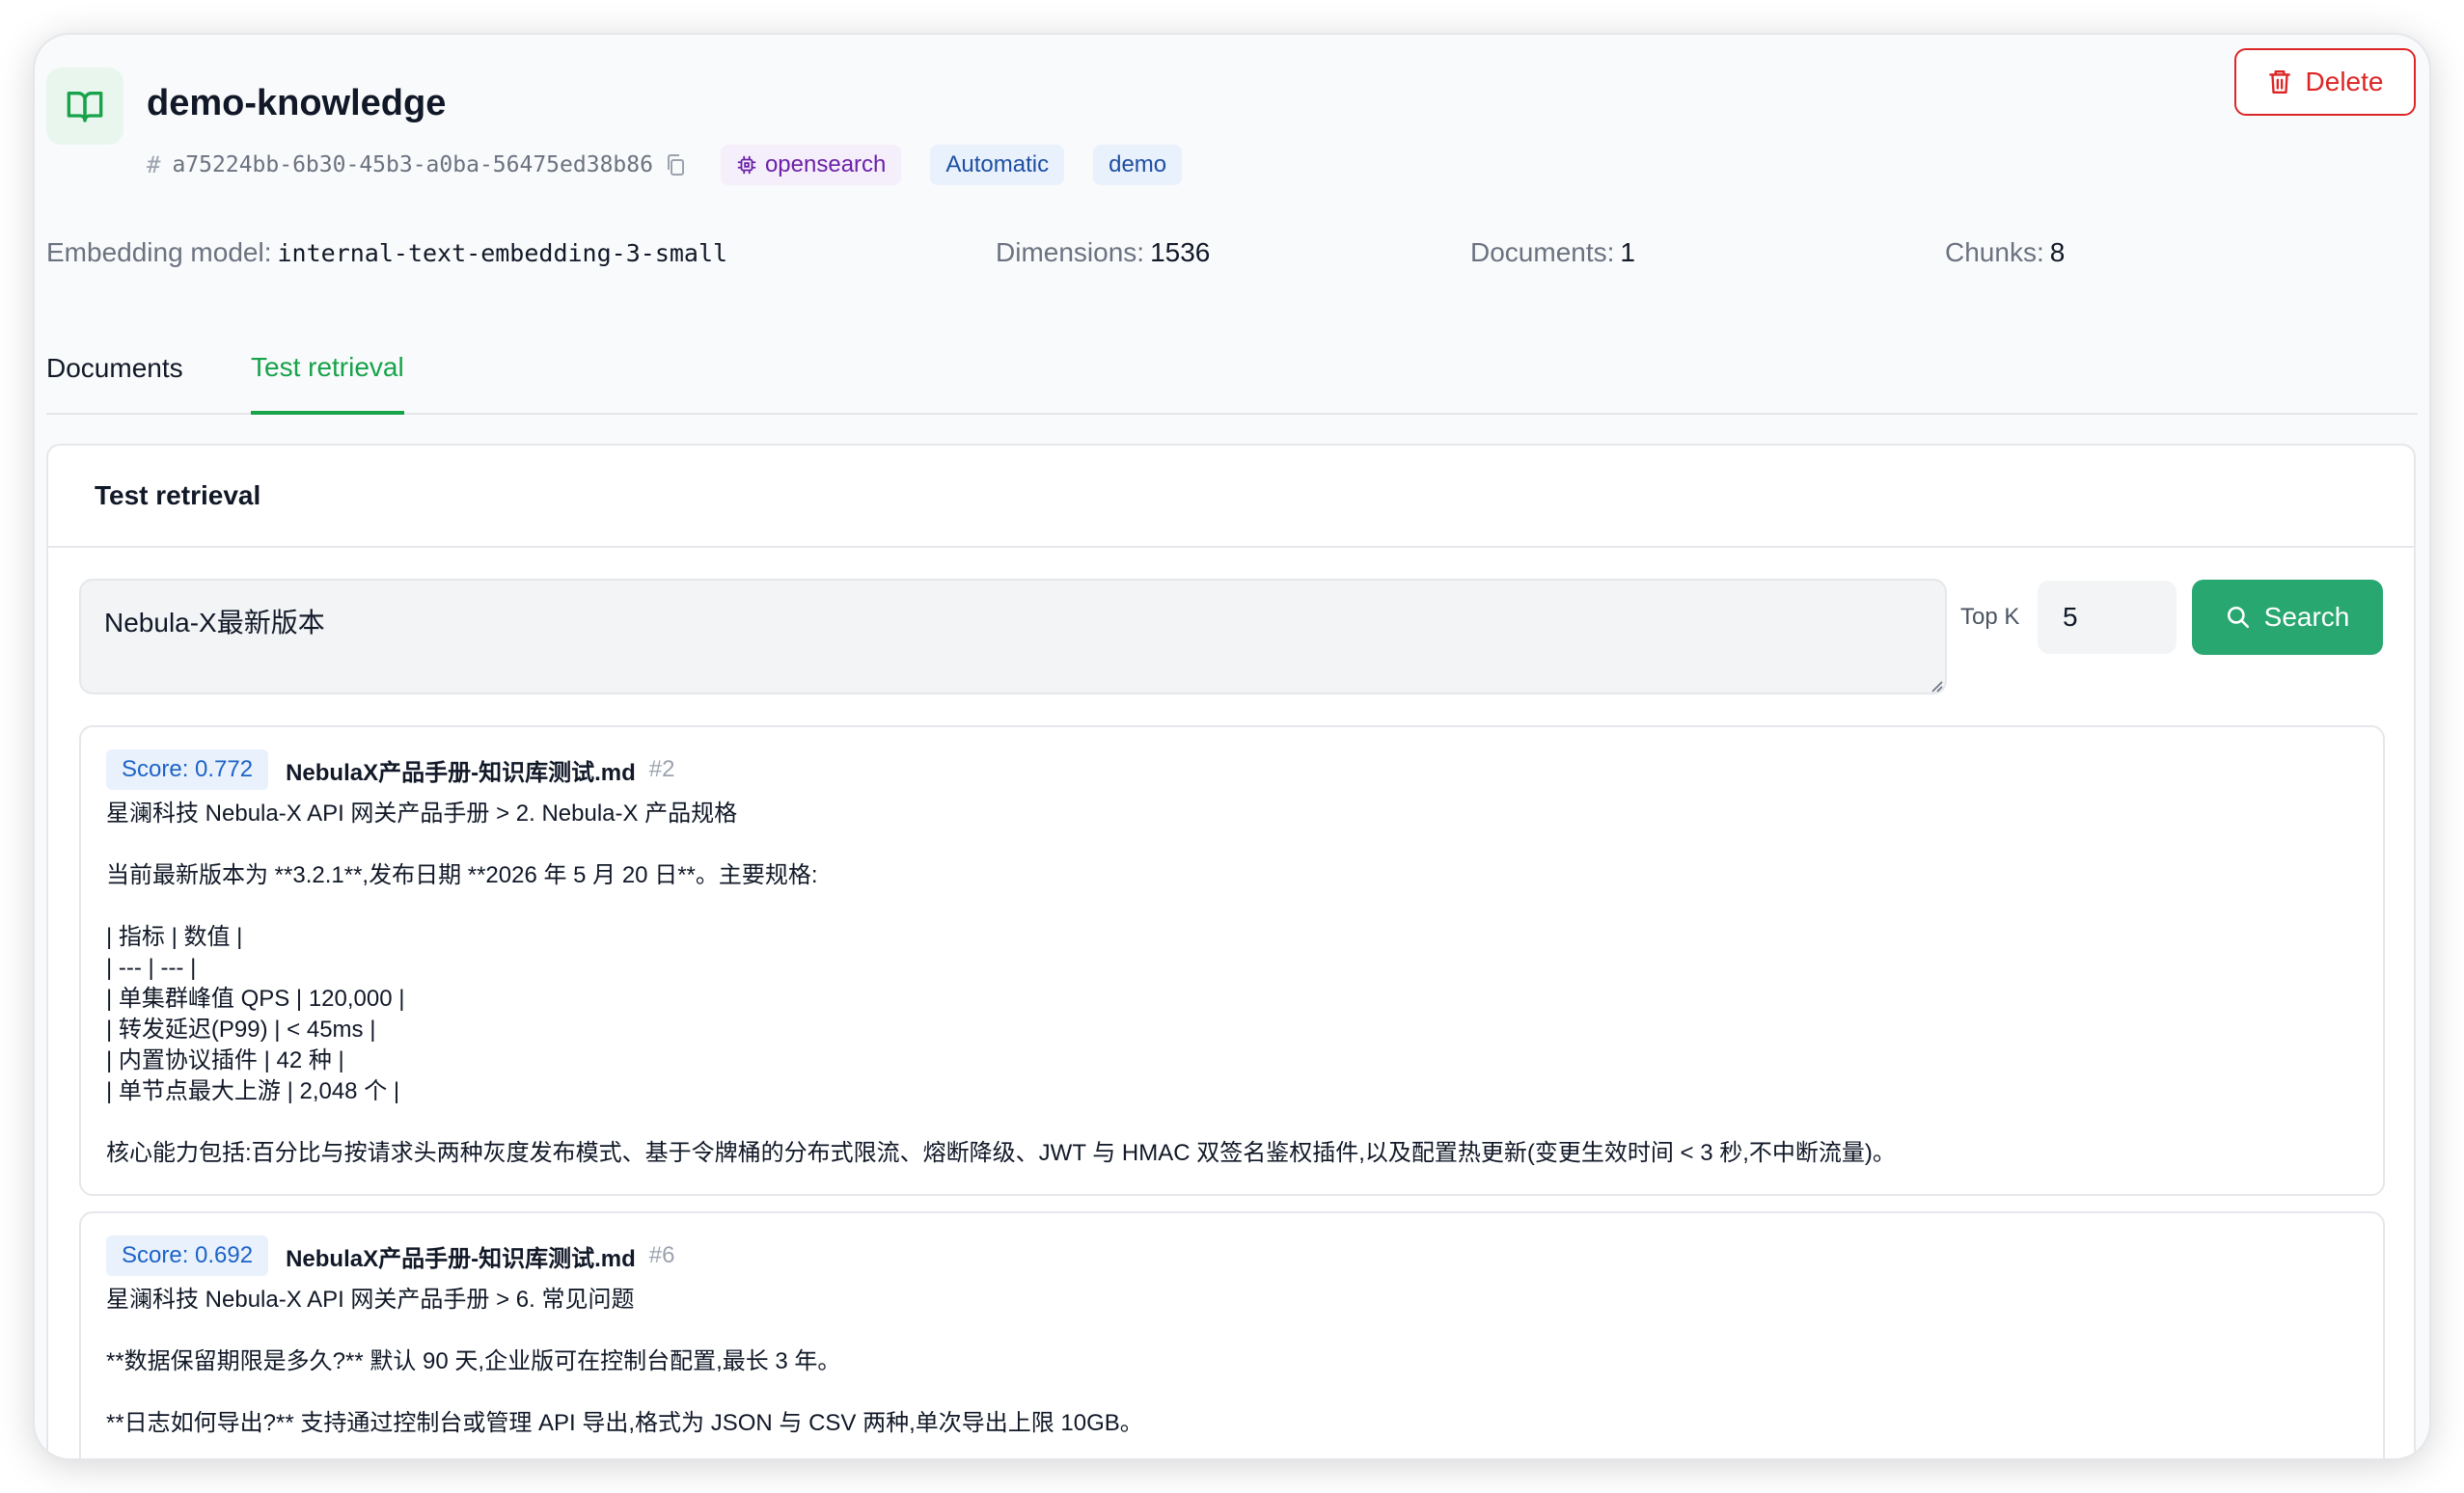 The height and width of the screenshot is (1493, 2464). I want to click on delete-button: Delete, so click(2325, 82).